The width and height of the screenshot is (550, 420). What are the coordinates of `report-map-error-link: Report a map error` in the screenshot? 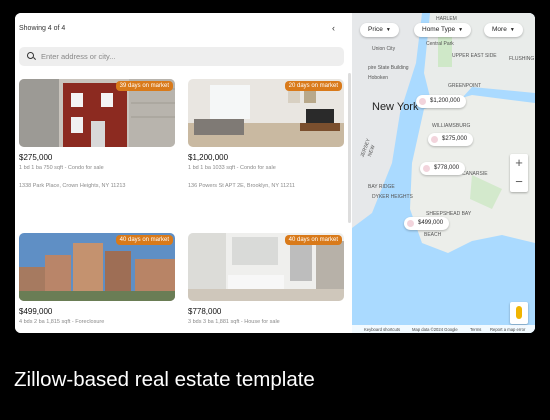 It's located at (507, 329).